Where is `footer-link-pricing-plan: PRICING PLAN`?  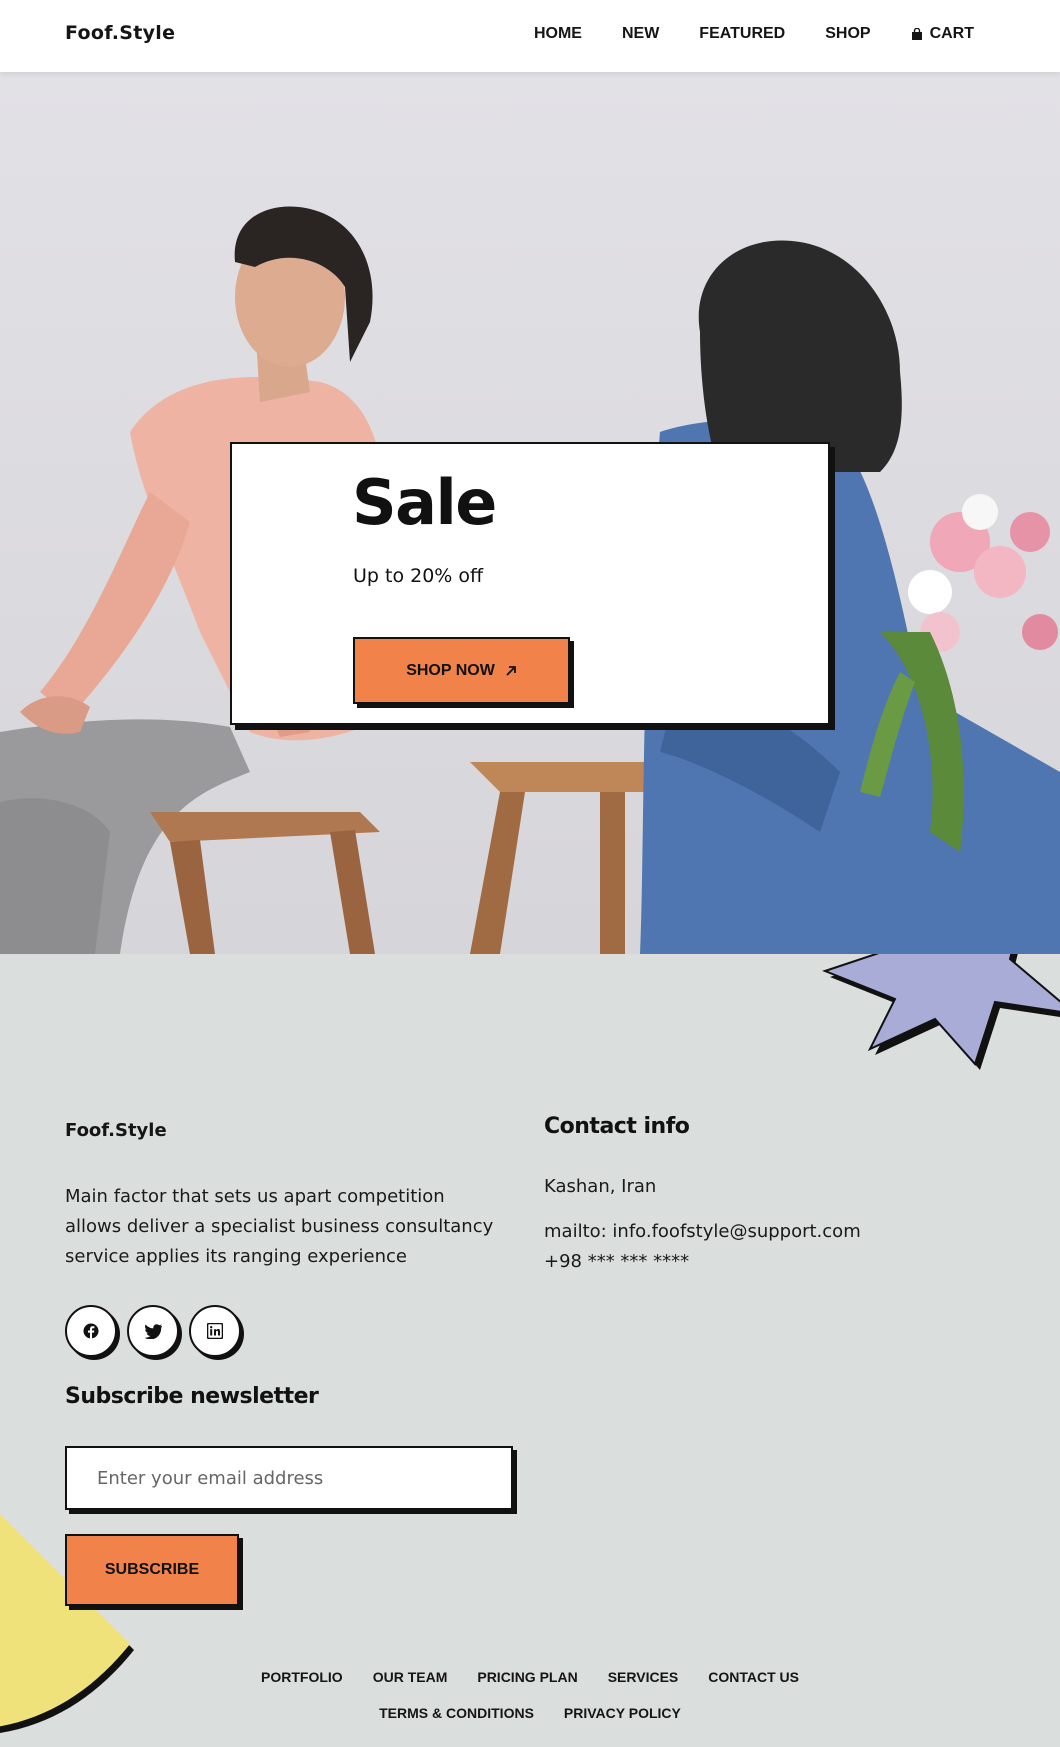 footer-link-pricing-plan: PRICING PLAN is located at coordinates (527, 1677).